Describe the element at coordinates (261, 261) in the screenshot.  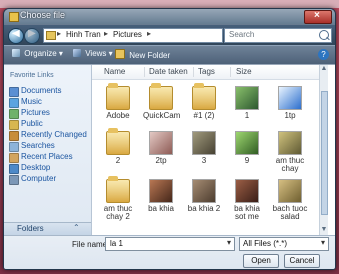
I see `open-button: Open` at that location.